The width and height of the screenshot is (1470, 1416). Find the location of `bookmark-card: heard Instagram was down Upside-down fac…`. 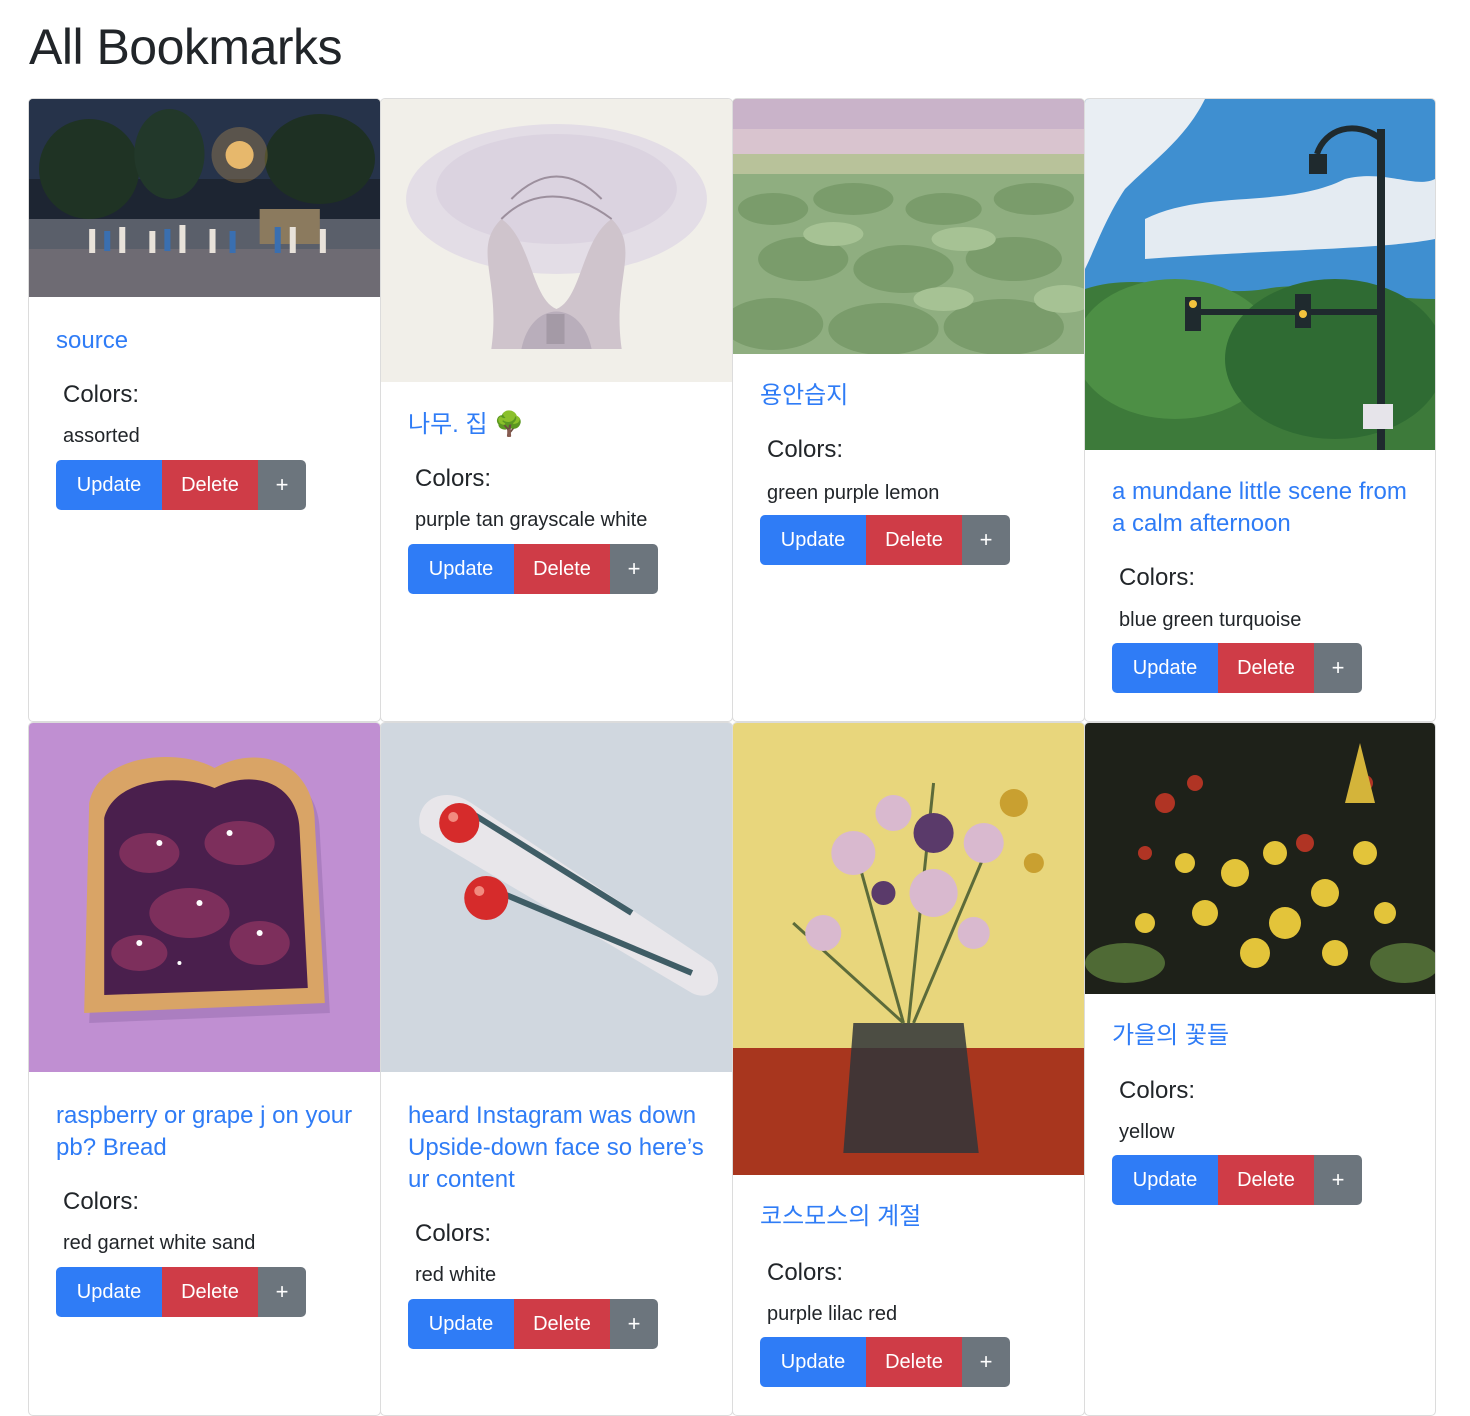

bookmark-card: heard Instagram was down Upside-down fac… is located at coordinates (556, 1069).